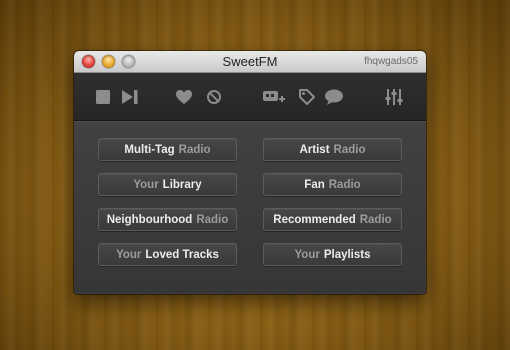 Image resolution: width=510 pixels, height=350 pixels. What do you see at coordinates (334, 97) in the screenshot?
I see `comment-icon` at bounding box center [334, 97].